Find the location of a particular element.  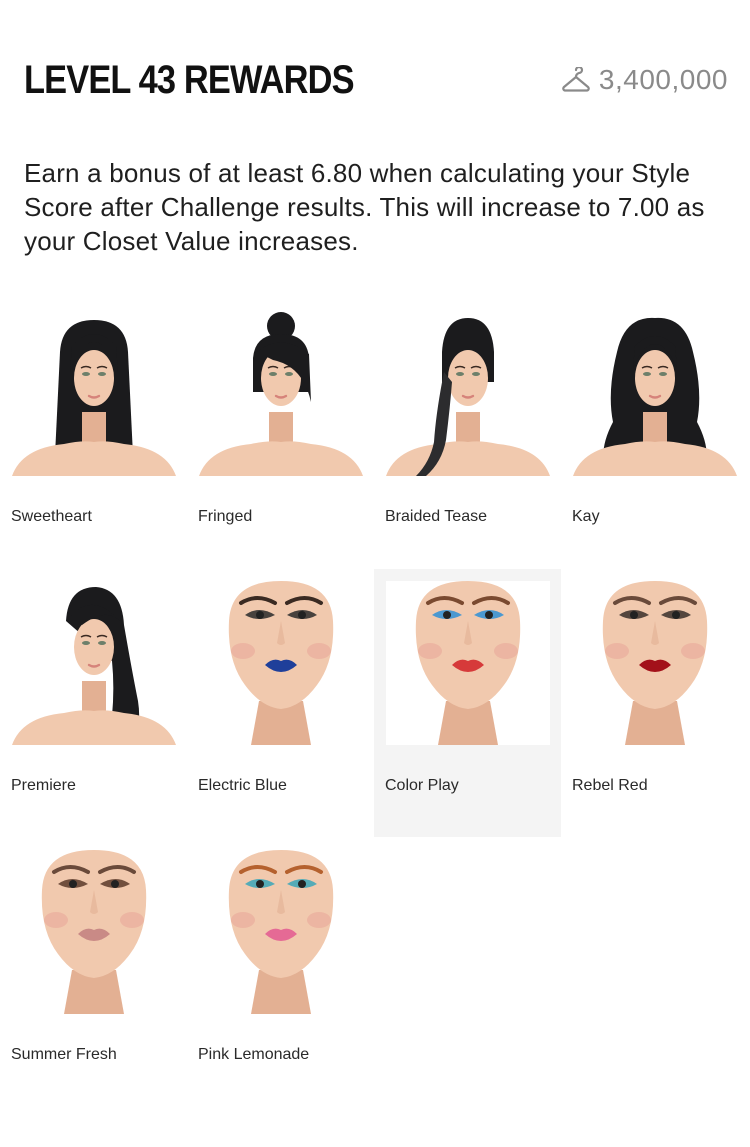

reward-label: Summer Fresh is located at coordinates (64, 1054).